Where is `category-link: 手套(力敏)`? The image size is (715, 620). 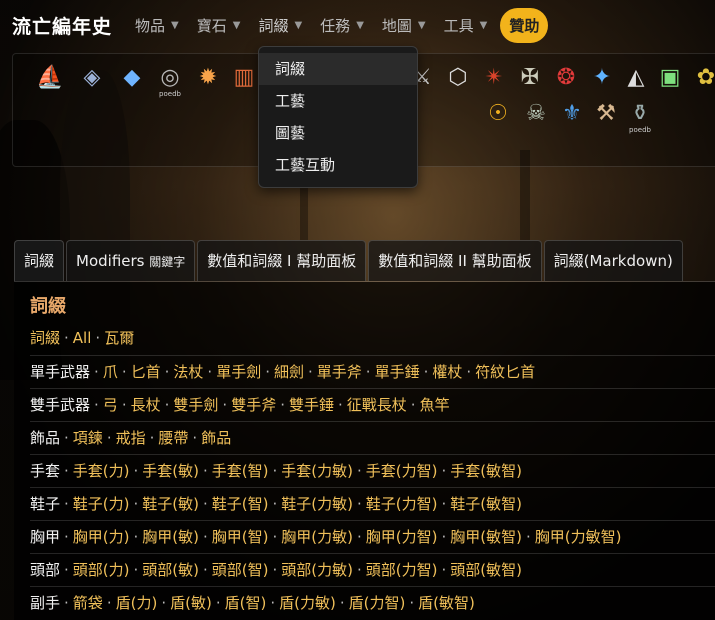 category-link: 手套(力敏) is located at coordinates (317, 471).